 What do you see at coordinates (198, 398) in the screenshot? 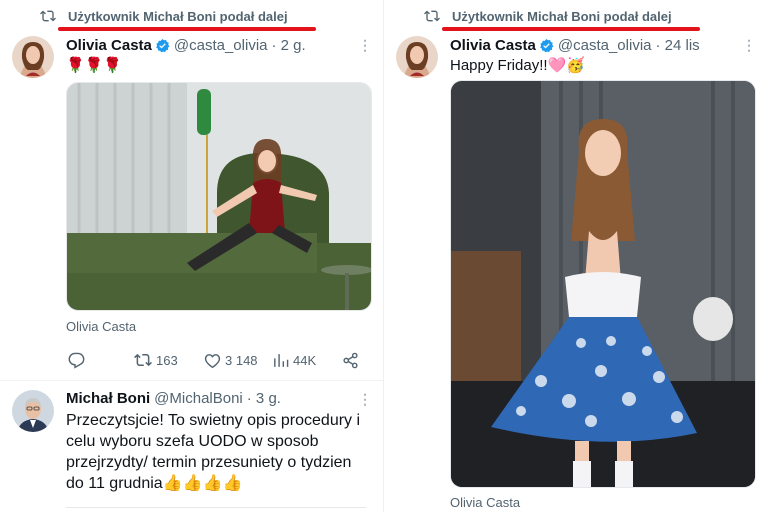
I see `reply-author-handle: @MichalBoni` at bounding box center [198, 398].